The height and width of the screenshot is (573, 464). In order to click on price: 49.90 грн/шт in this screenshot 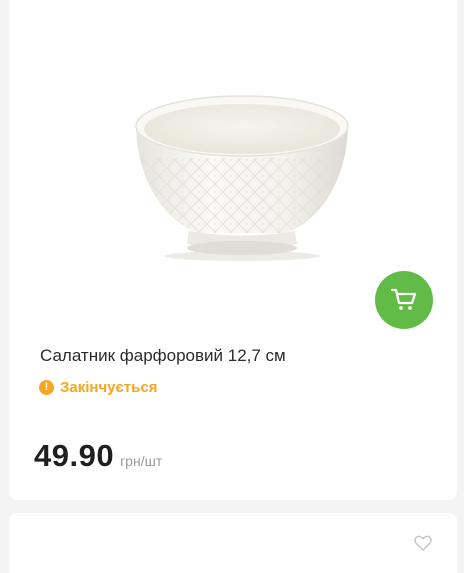, I will do `click(98, 456)`.